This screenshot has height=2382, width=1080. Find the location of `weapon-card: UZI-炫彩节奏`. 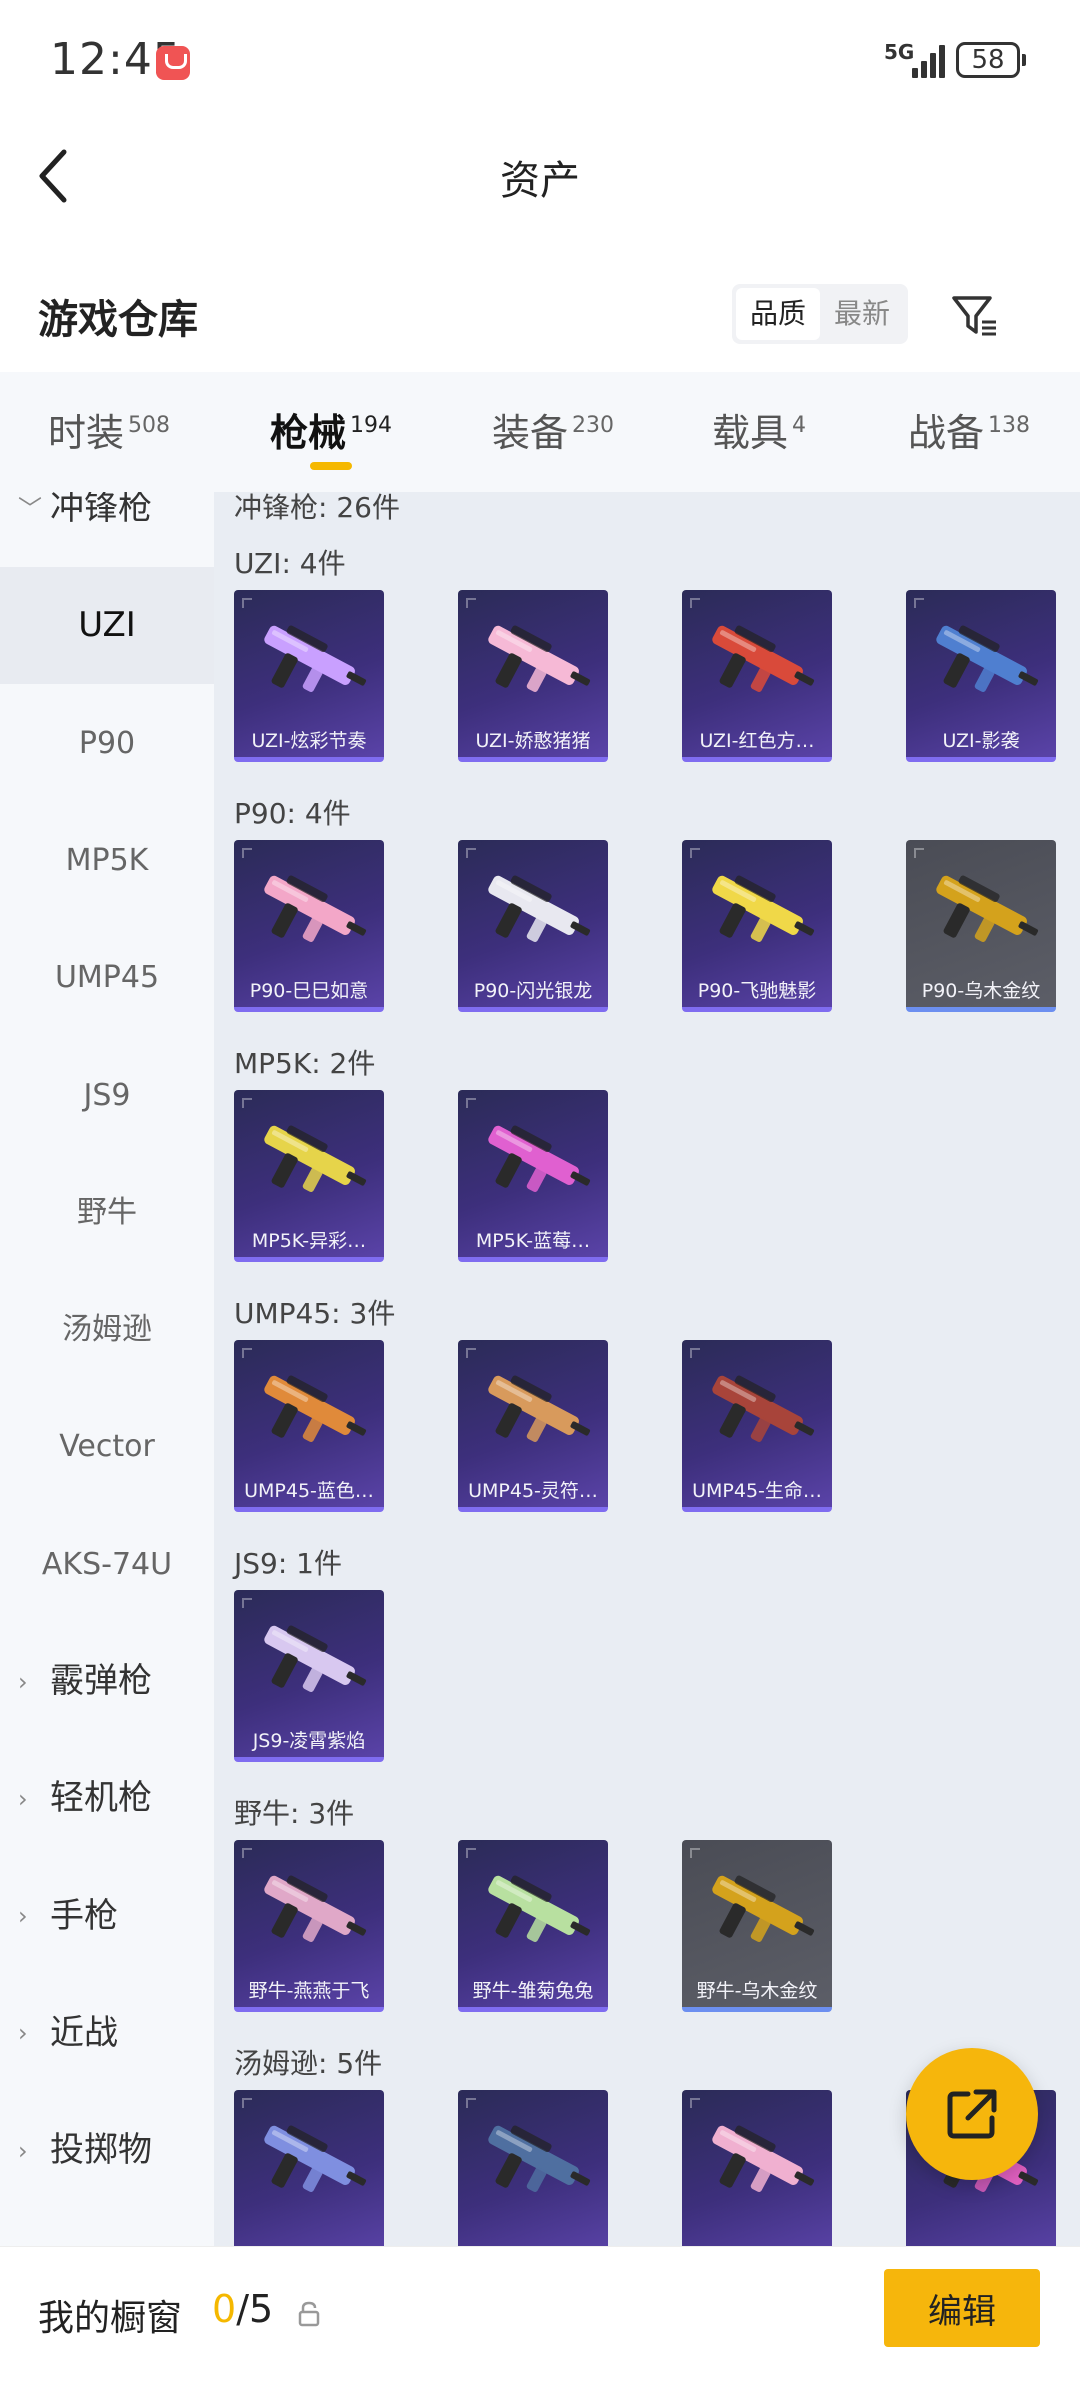

weapon-card: UZI-炫彩节奏 is located at coordinates (309, 676).